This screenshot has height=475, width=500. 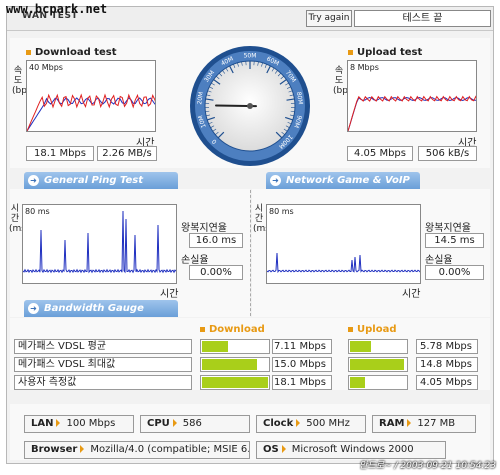 What do you see at coordinates (447, 382) in the screenshot?
I see `upload-bar-value: 4.05 Mbps` at bounding box center [447, 382].